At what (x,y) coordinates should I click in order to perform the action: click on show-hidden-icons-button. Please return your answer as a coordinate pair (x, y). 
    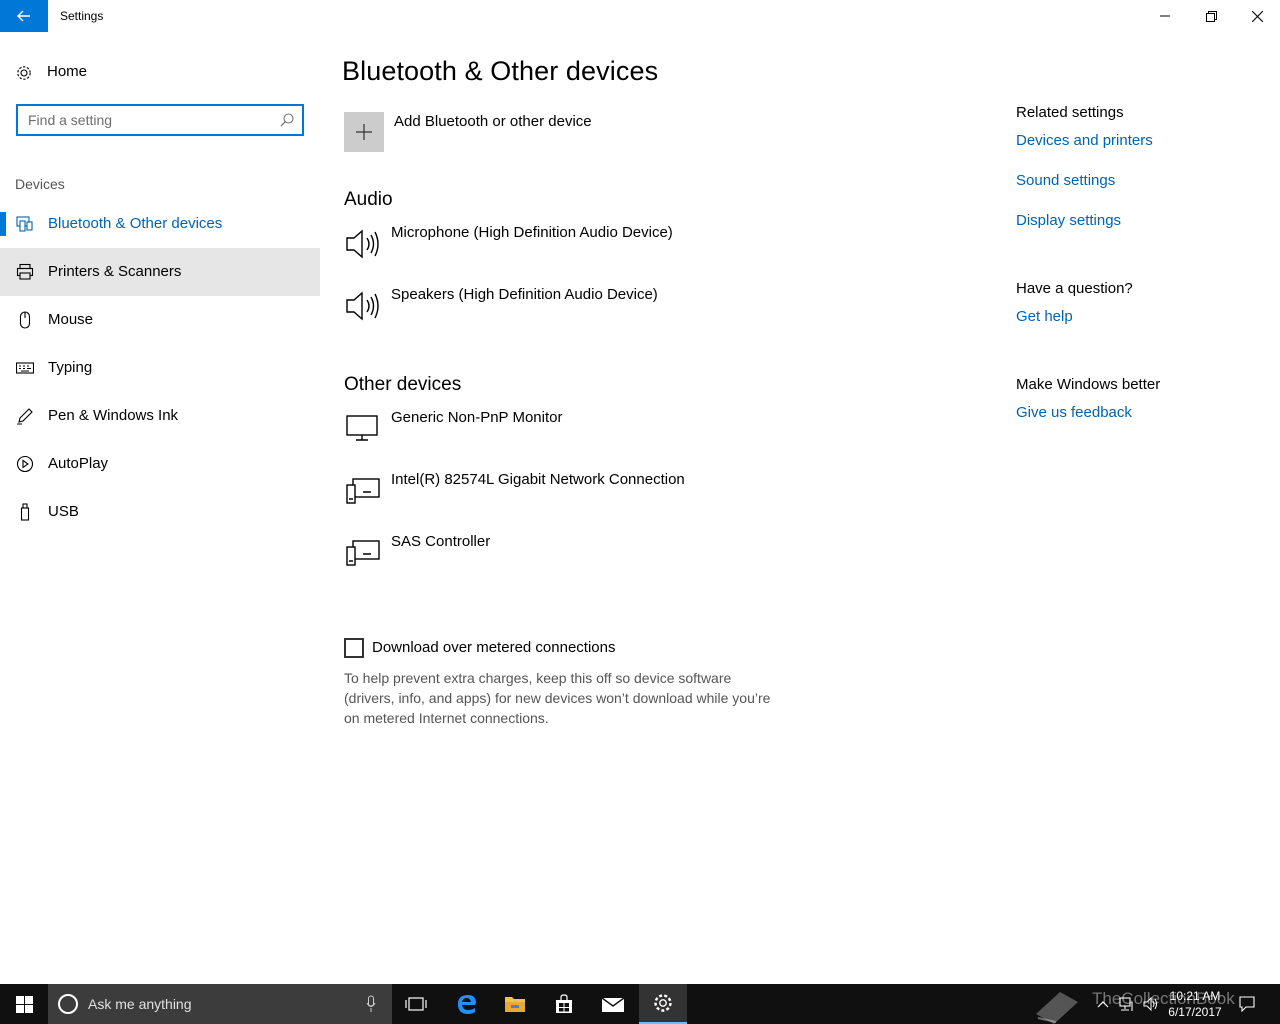
    Looking at the image, I should click on (1103, 1004).